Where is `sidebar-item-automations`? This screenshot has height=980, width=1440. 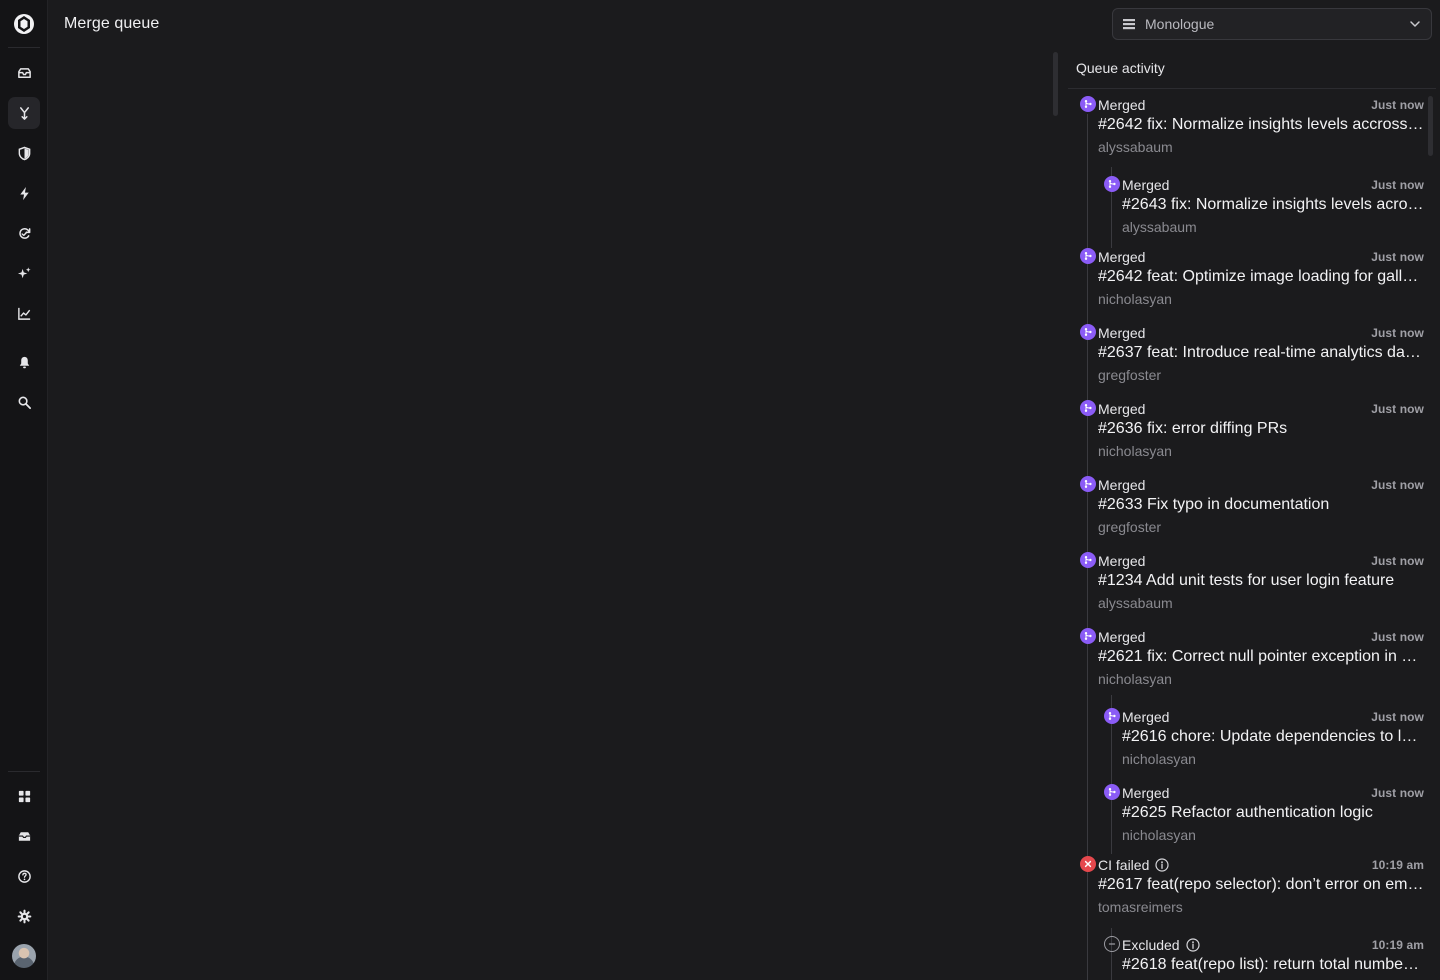 sidebar-item-automations is located at coordinates (24, 193).